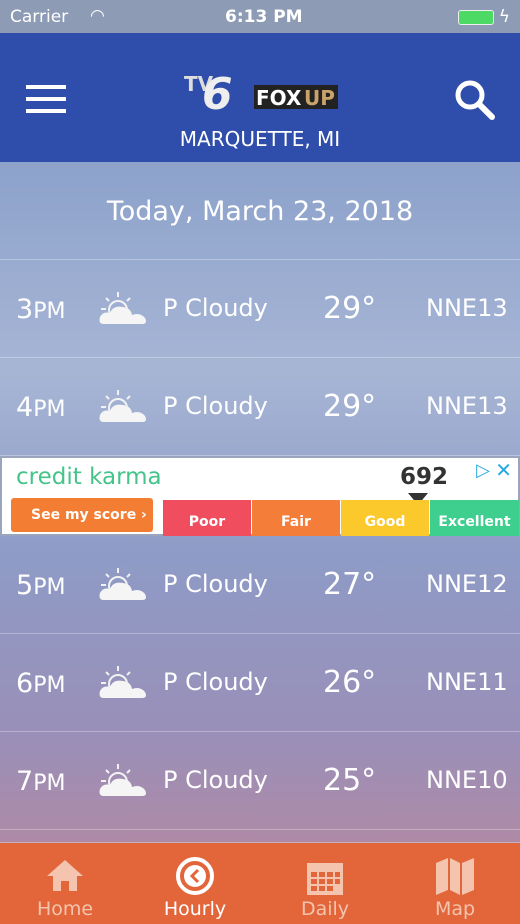  I want to click on hourly-row: 3PM P Cloudy 29° NNE13, so click(260, 309).